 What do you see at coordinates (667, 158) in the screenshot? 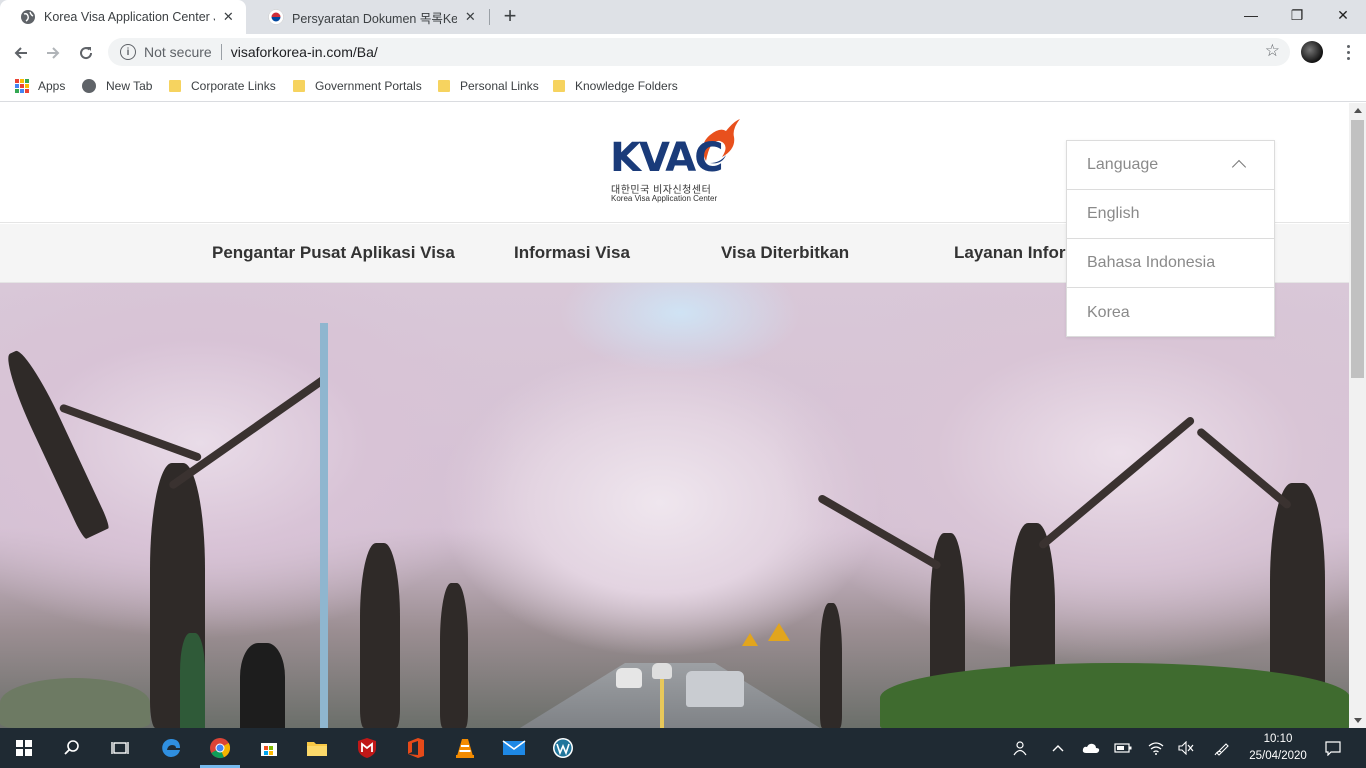
I see `logo-wordmark: KVAC` at bounding box center [667, 158].